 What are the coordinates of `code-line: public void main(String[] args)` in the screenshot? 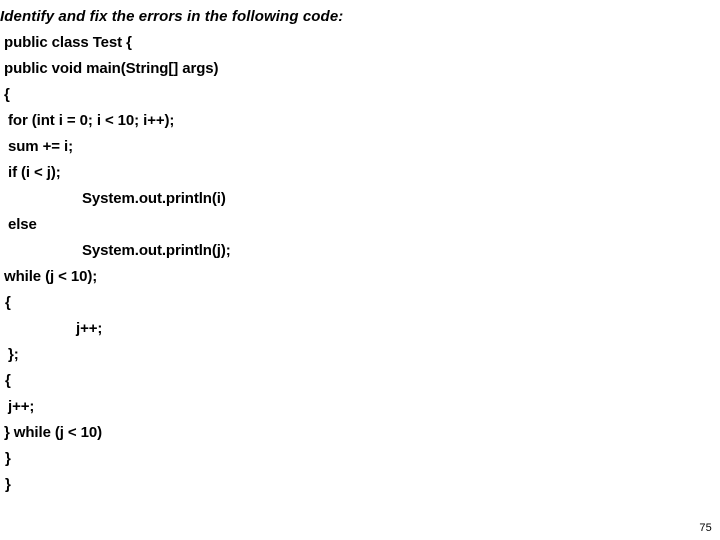 It's located at (111, 68).